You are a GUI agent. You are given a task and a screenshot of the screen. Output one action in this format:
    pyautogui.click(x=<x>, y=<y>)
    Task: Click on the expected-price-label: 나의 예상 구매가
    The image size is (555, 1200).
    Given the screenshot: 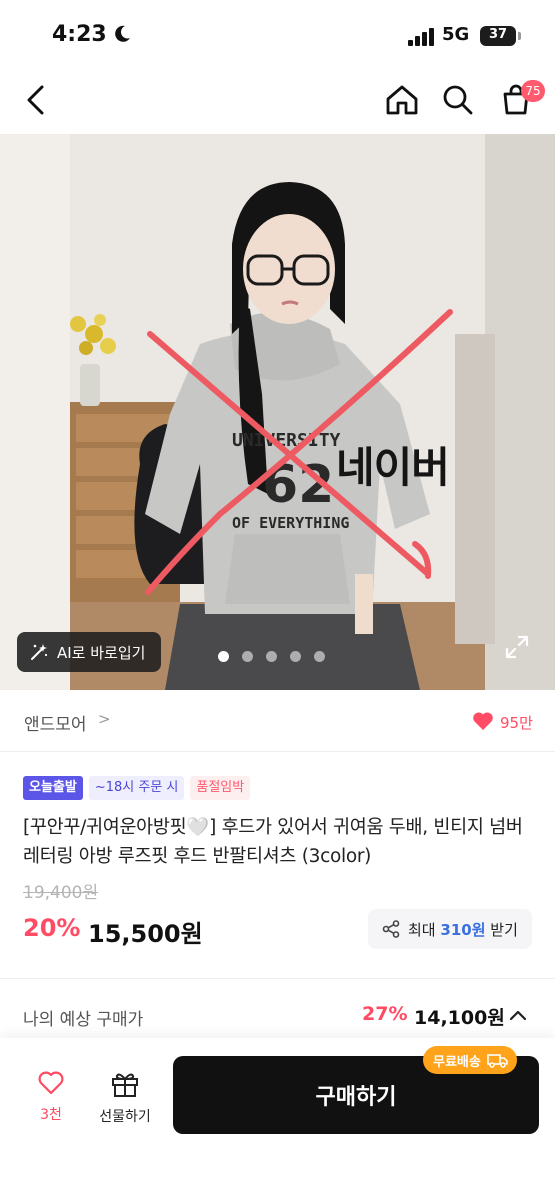 What is the action you would take?
    pyautogui.click(x=83, y=1020)
    